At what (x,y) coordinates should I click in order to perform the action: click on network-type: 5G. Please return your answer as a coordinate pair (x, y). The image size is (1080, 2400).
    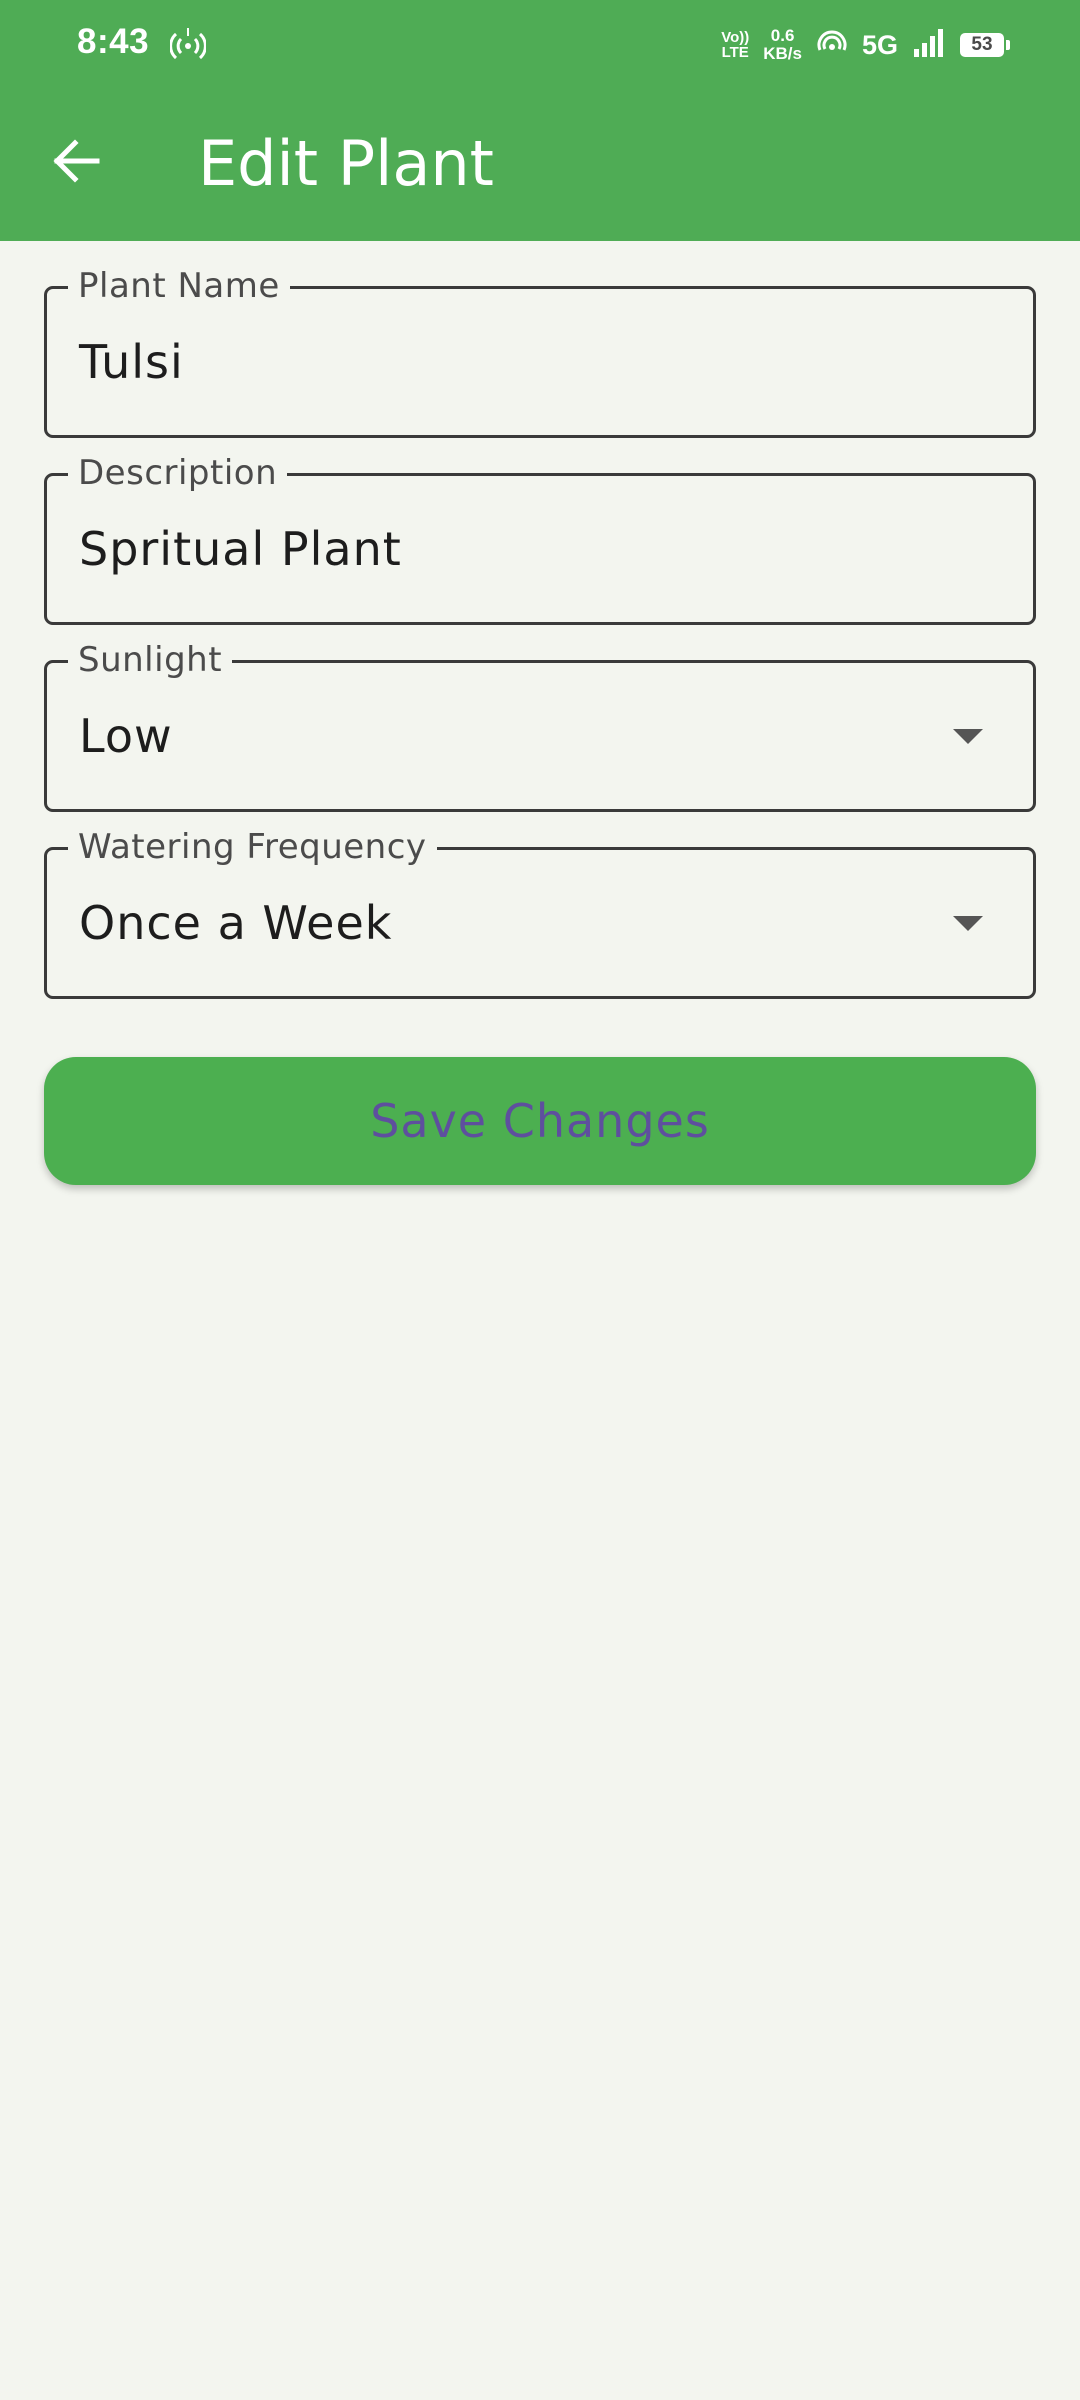
    Looking at the image, I should click on (879, 44).